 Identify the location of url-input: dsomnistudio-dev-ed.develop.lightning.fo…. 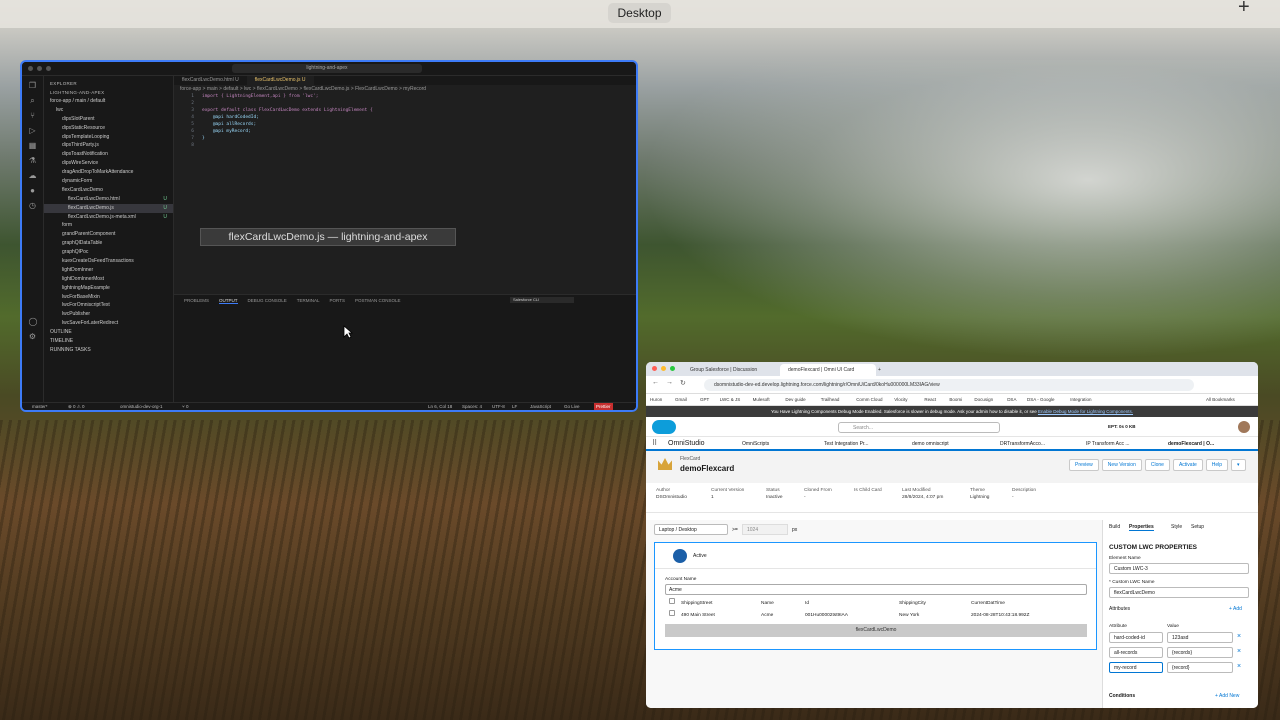
(949, 385).